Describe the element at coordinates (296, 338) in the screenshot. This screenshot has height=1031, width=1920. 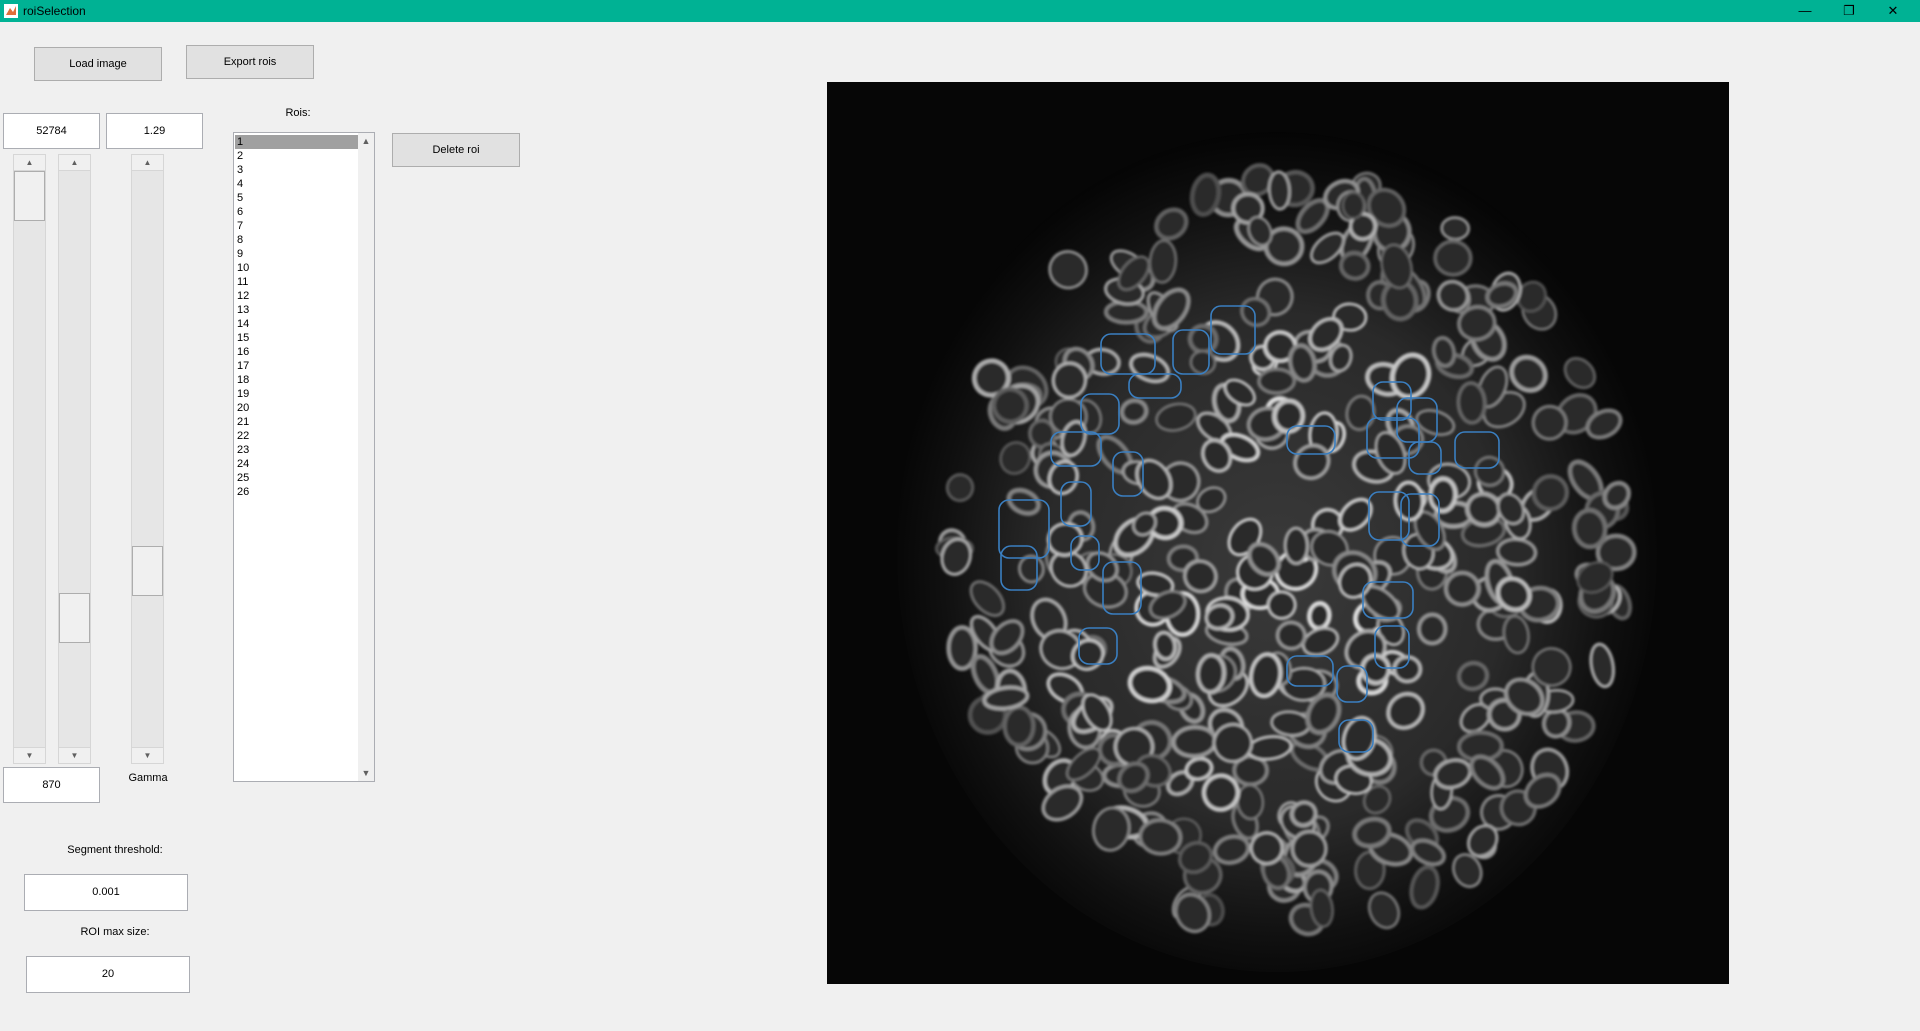
I see `list-item: 15` at that location.